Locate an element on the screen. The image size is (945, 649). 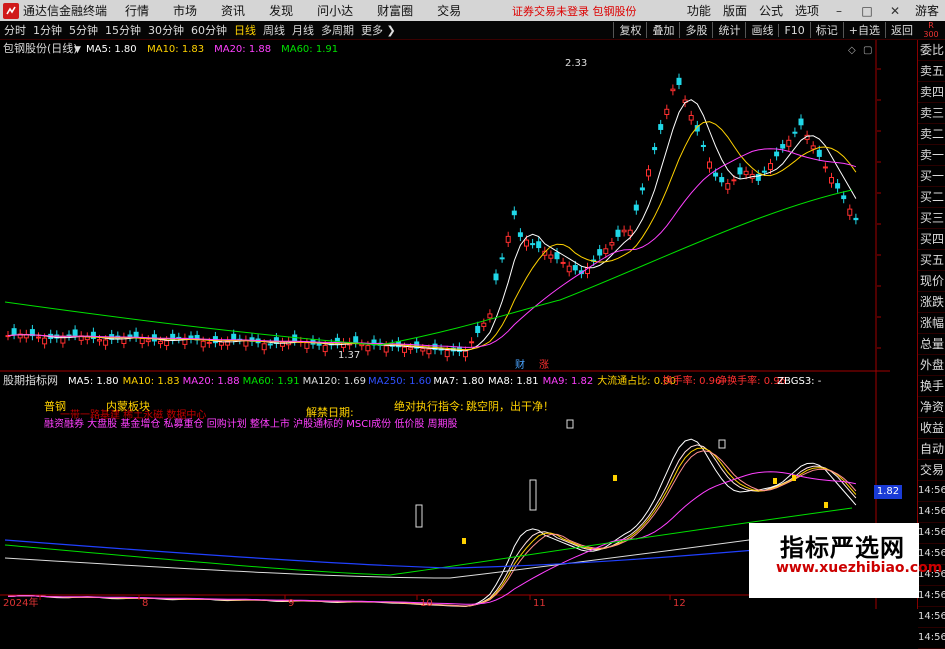
minimize-icon: – is located at coordinates (839, 11).